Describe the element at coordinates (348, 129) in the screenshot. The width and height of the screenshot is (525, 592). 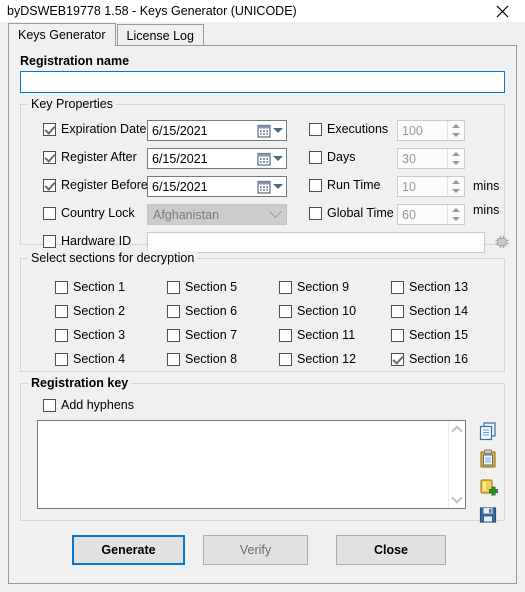
I see `checkbox-executions: Executions` at that location.